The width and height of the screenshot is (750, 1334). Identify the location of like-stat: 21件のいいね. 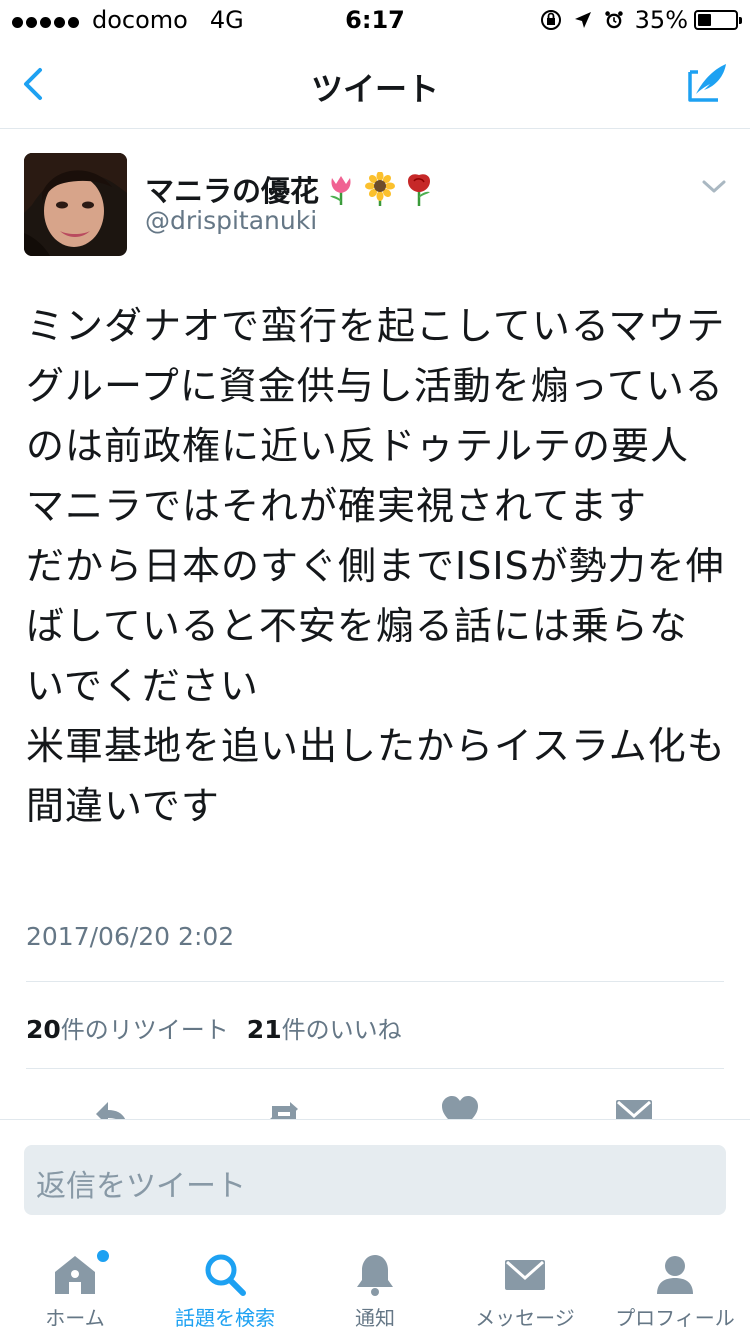
(324, 1029).